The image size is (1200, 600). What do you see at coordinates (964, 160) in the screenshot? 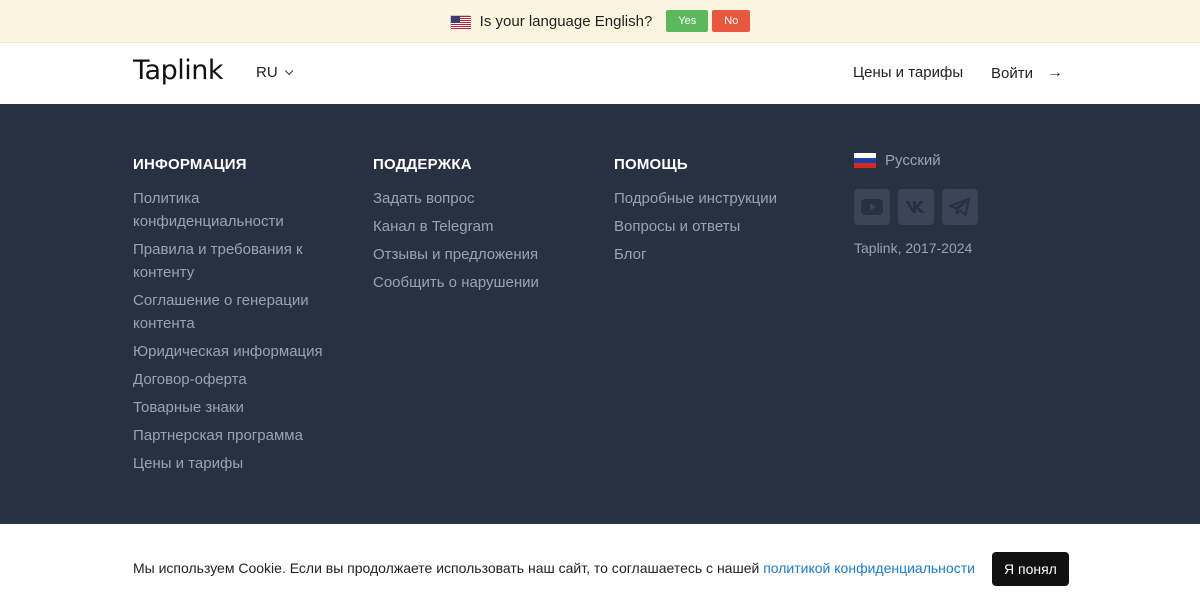
I see `footer-language-selector: Русский` at bounding box center [964, 160].